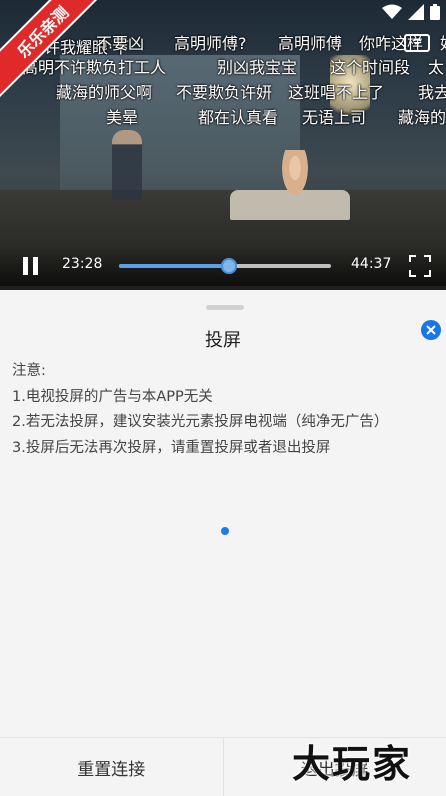 This screenshot has height=796, width=446. Describe the element at coordinates (436, 67) in the screenshot. I see `danmaku-comment: 太` at that location.